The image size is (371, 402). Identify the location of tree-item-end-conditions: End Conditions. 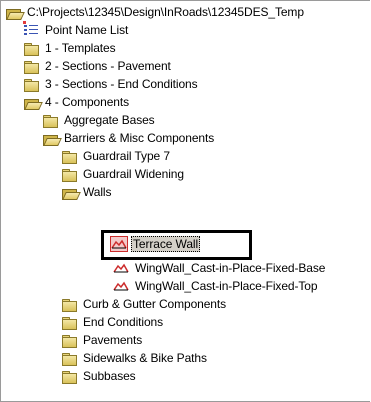
(113, 322).